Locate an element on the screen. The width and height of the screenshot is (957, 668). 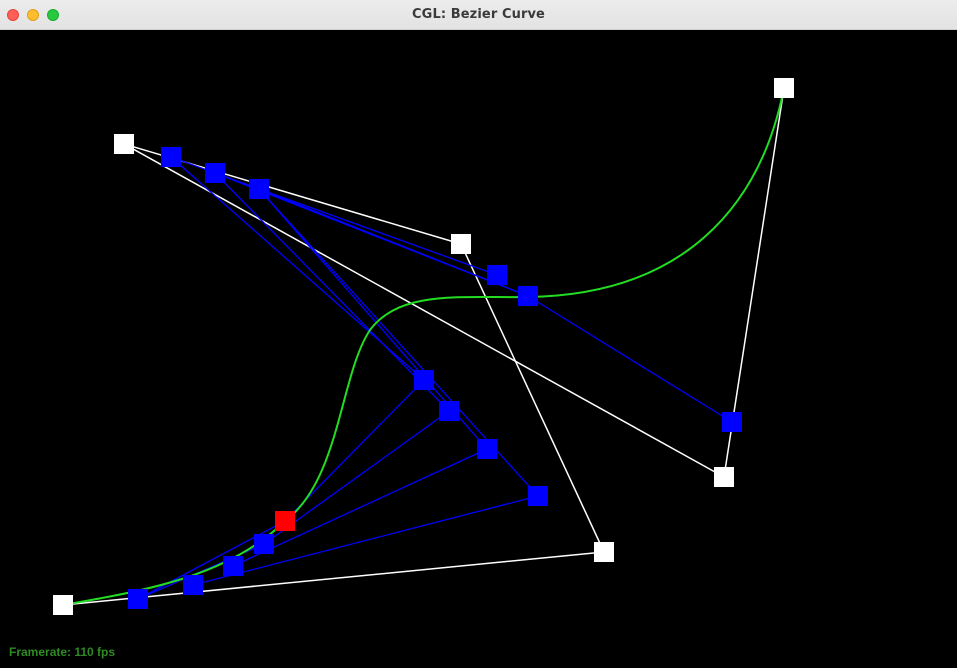
window-title: CGL: Bezier Curve is located at coordinates (478, 14).